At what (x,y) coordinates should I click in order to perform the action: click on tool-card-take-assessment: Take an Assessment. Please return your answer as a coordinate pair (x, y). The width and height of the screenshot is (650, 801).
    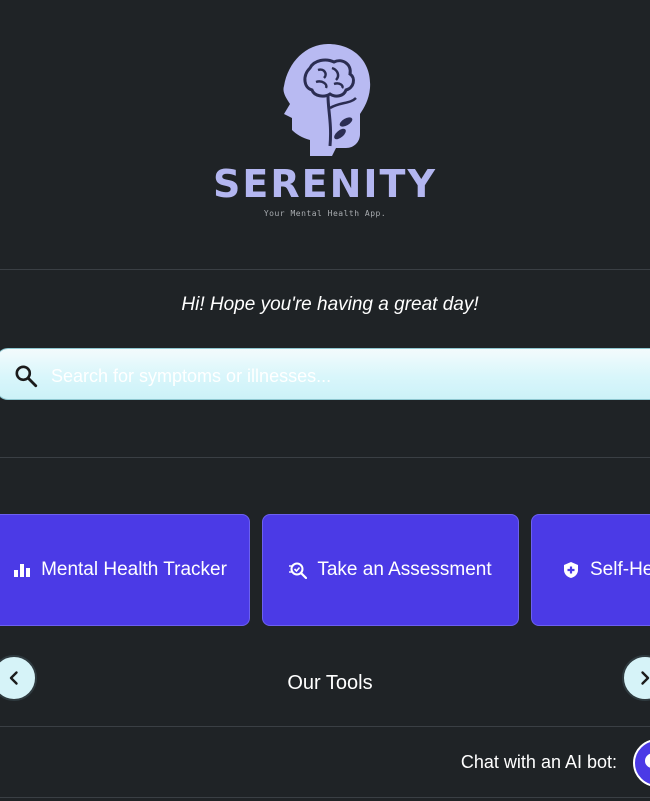
    Looking at the image, I should click on (390, 570).